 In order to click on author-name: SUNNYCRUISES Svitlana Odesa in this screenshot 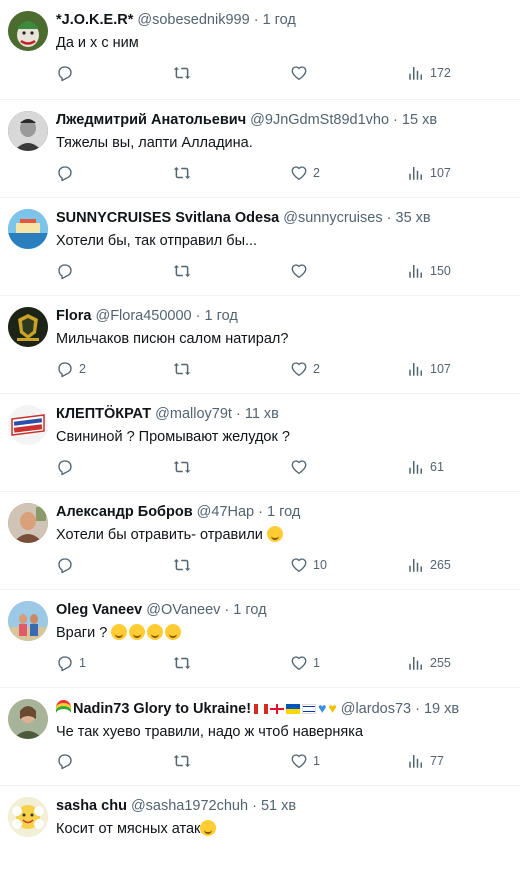, I will do `click(167, 218)`.